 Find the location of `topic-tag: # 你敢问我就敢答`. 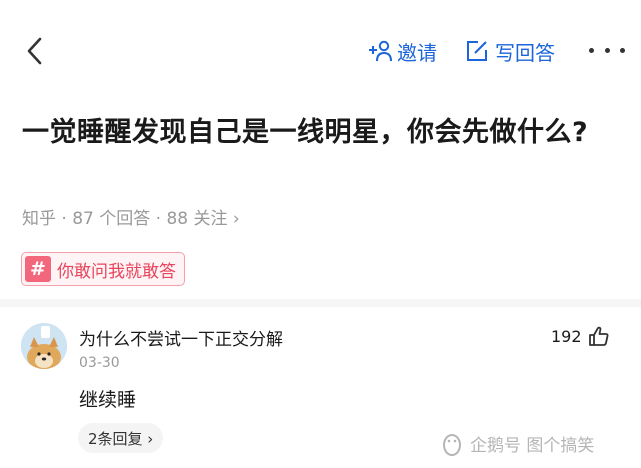

topic-tag: # 你敢问我就敢答 is located at coordinates (103, 269).